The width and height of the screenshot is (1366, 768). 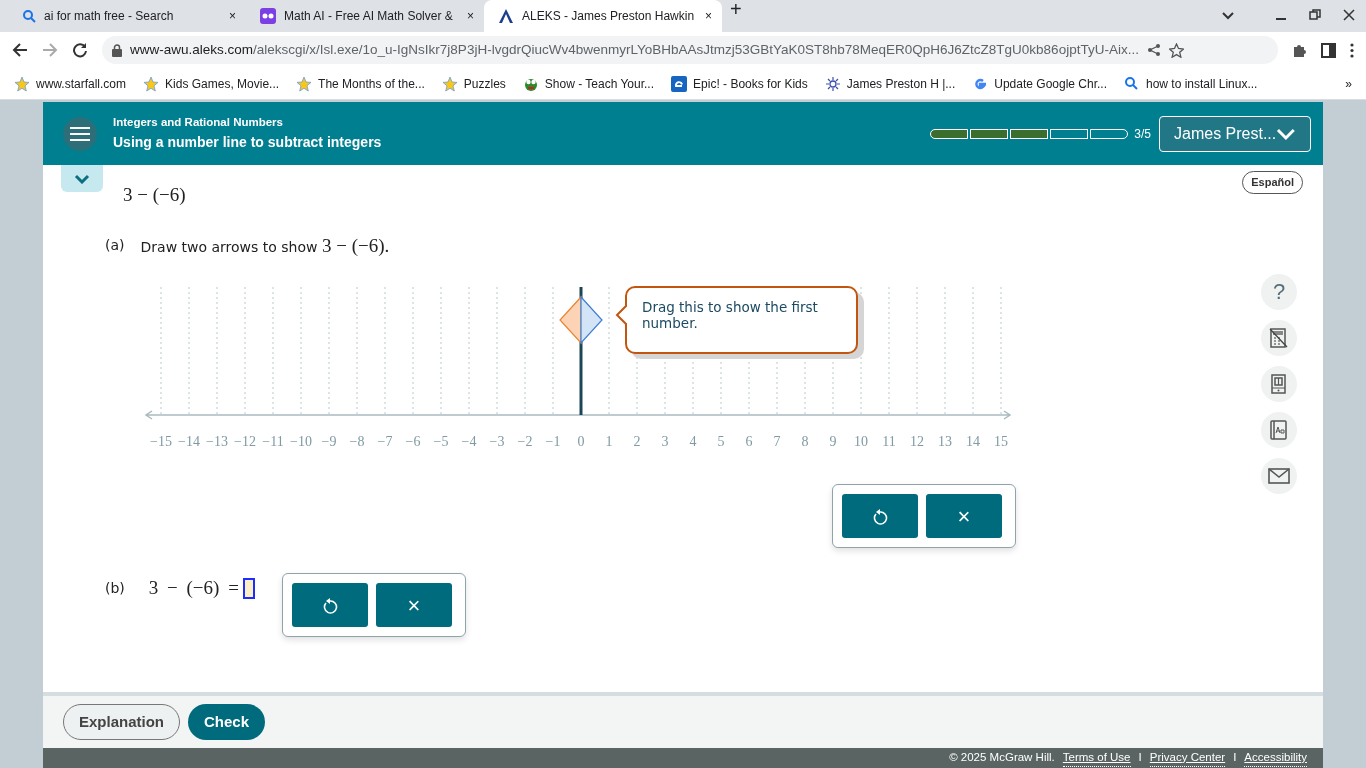 What do you see at coordinates (193, 588) in the screenshot?
I see `math-expression: 3 − (−6) =` at bounding box center [193, 588].